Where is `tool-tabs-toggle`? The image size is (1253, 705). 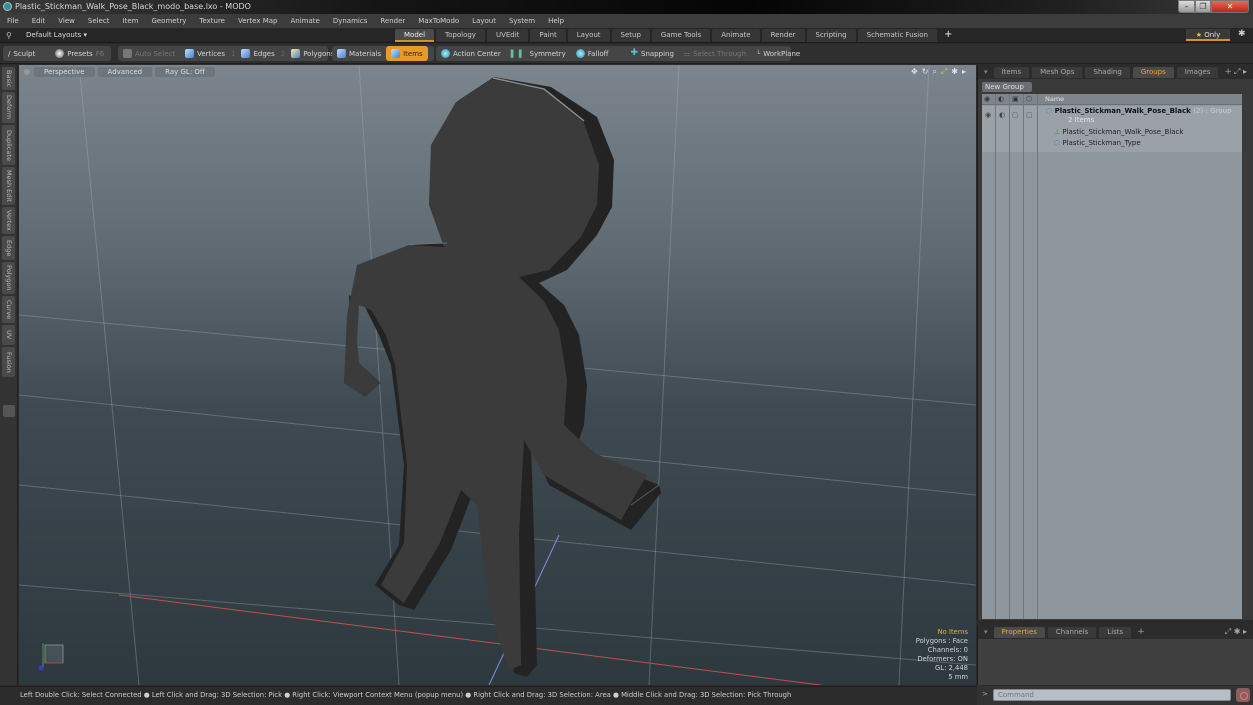
tool-tabs-toggle is located at coordinates (9, 411).